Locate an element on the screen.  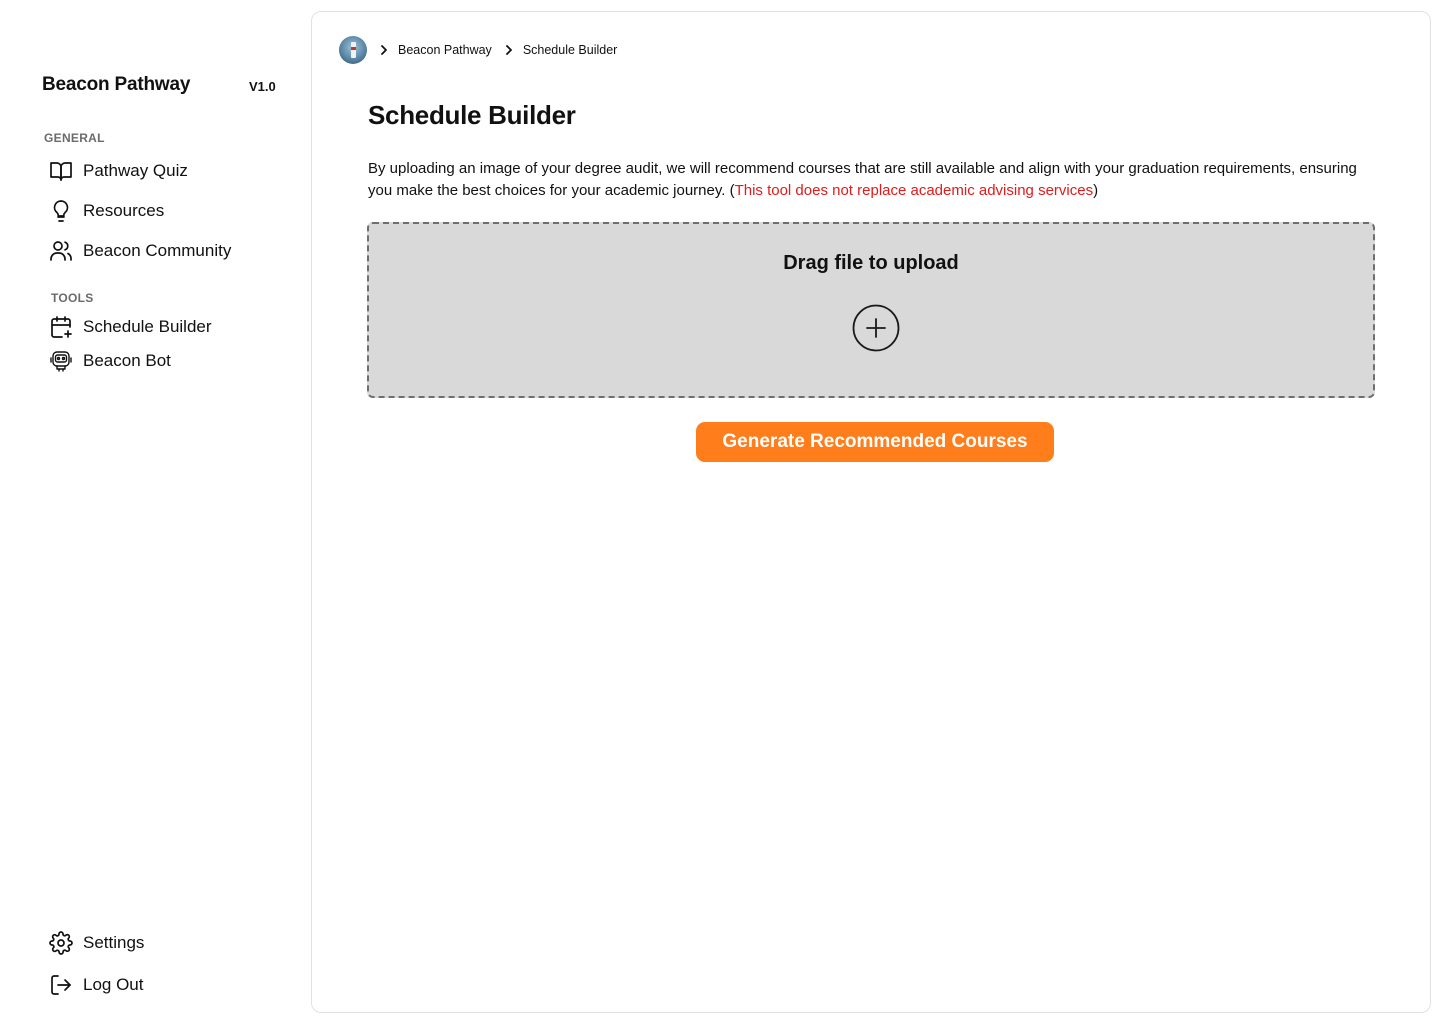
sidebar-item-label: Pathway Quiz is located at coordinates (135, 170).